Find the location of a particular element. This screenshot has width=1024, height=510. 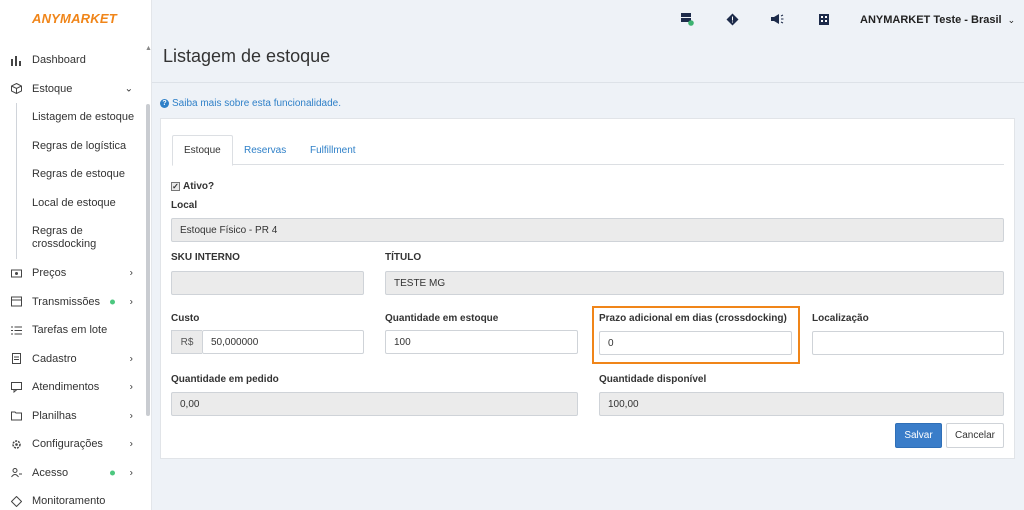

sidebar-item-label: Monitoramento is located at coordinates (69, 501).